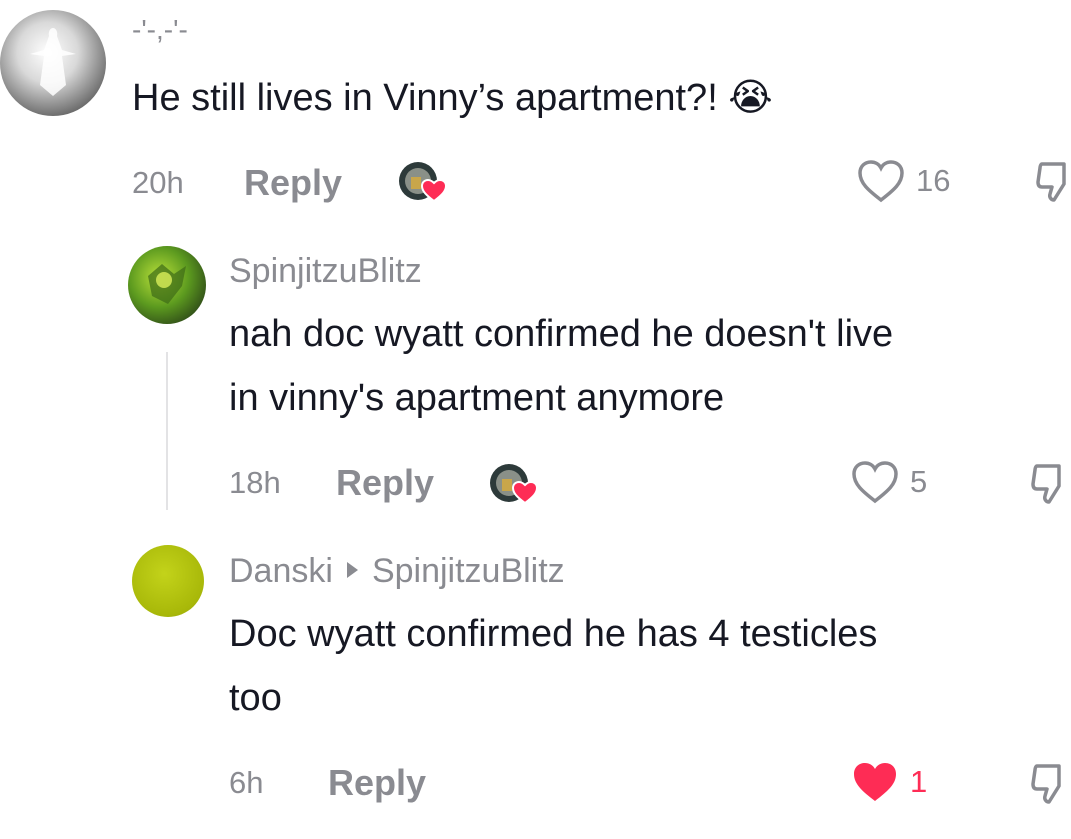 This screenshot has width=1071, height=839. What do you see at coordinates (553, 634) in the screenshot?
I see `comment-text-line: Doc wyatt confirmed he has 4 testicles` at bounding box center [553, 634].